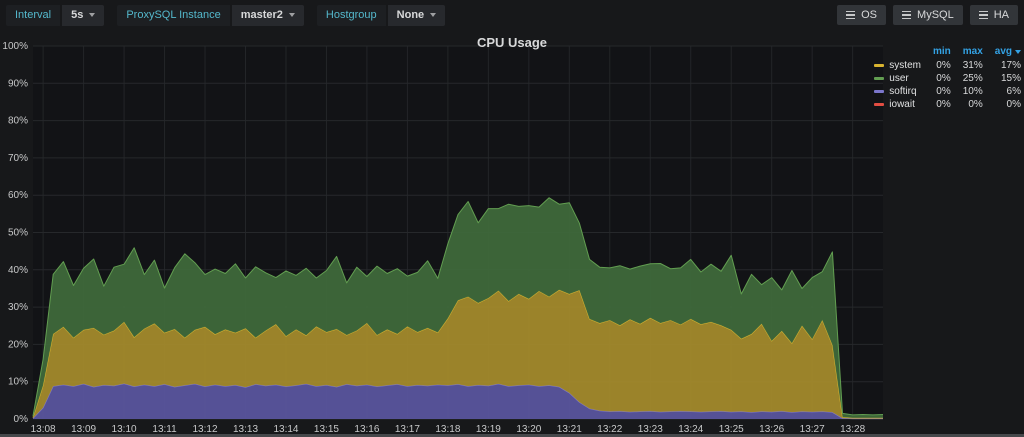 The height and width of the screenshot is (437, 1024). I want to click on variable-interval-dropdown: 5s, so click(83, 15).